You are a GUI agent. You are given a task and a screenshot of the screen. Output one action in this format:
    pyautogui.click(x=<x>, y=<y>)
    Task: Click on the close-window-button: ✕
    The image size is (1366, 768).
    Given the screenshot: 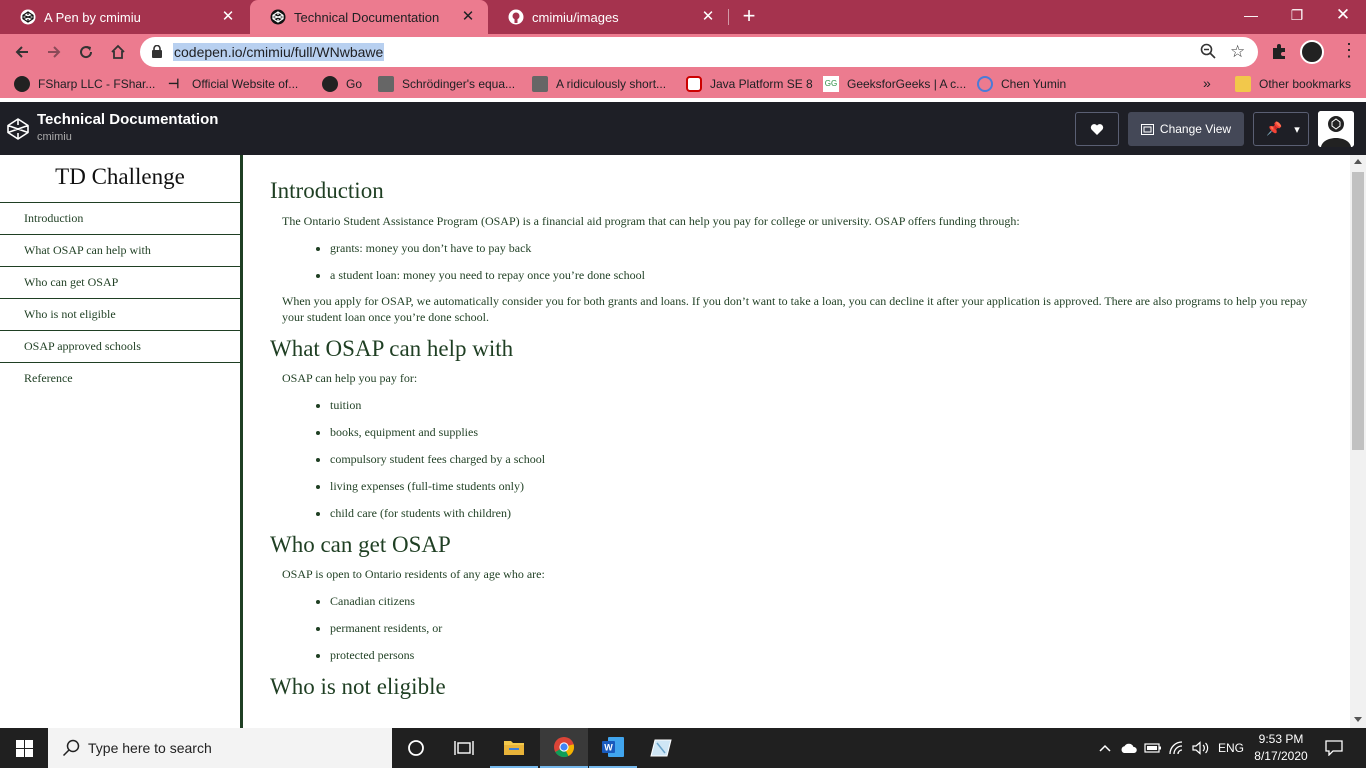 What is the action you would take?
    pyautogui.click(x=1343, y=15)
    